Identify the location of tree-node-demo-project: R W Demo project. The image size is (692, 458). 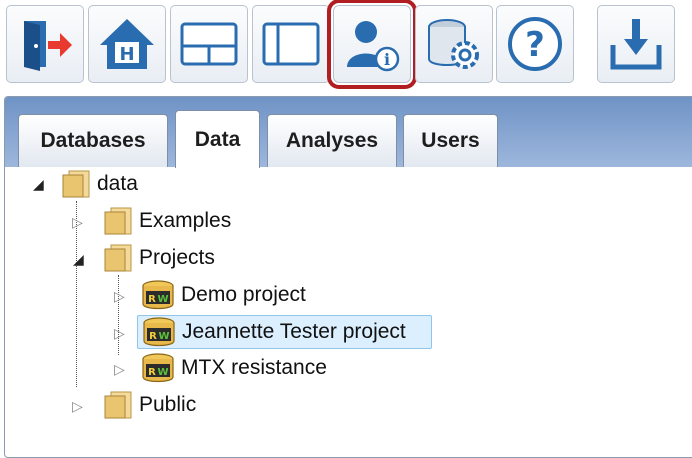
(223, 295).